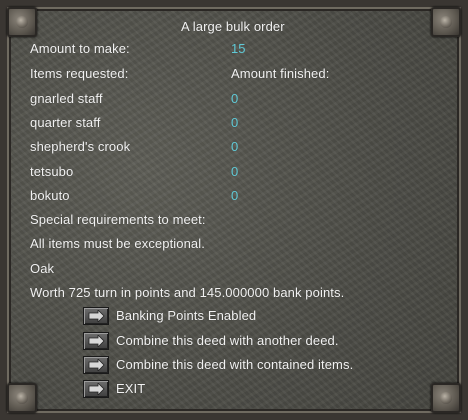 The width and height of the screenshot is (468, 420). I want to click on gump-title: A large bulk order, so click(233, 26).